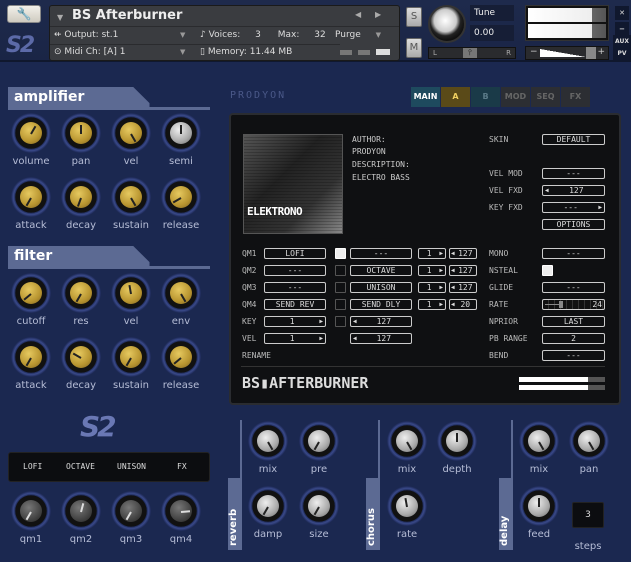 The width and height of the screenshot is (631, 562). What do you see at coordinates (432, 287) in the screenshot?
I see `qm3-number: 1 ▶` at bounding box center [432, 287].